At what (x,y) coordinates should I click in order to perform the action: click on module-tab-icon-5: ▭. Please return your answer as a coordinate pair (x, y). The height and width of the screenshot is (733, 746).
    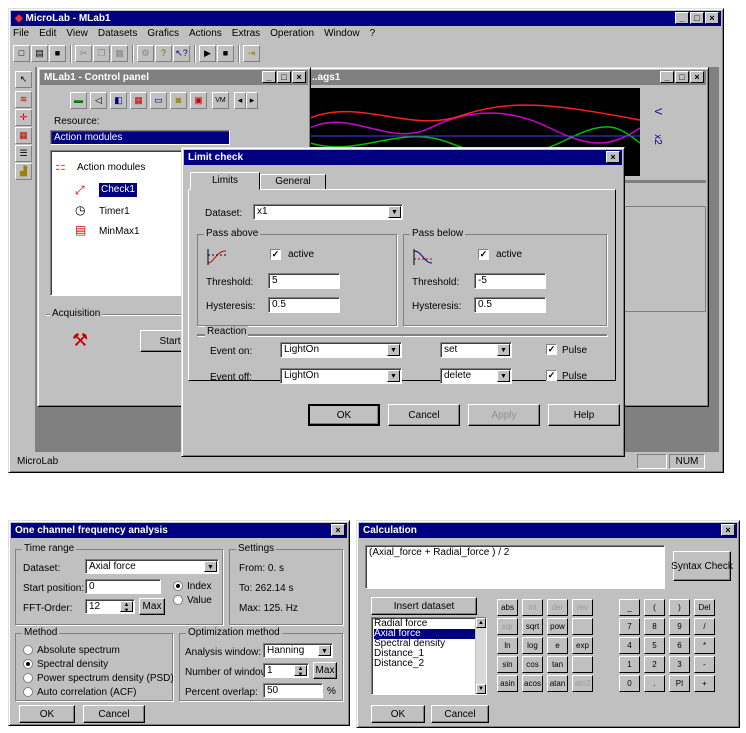
    Looking at the image, I should click on (158, 100).